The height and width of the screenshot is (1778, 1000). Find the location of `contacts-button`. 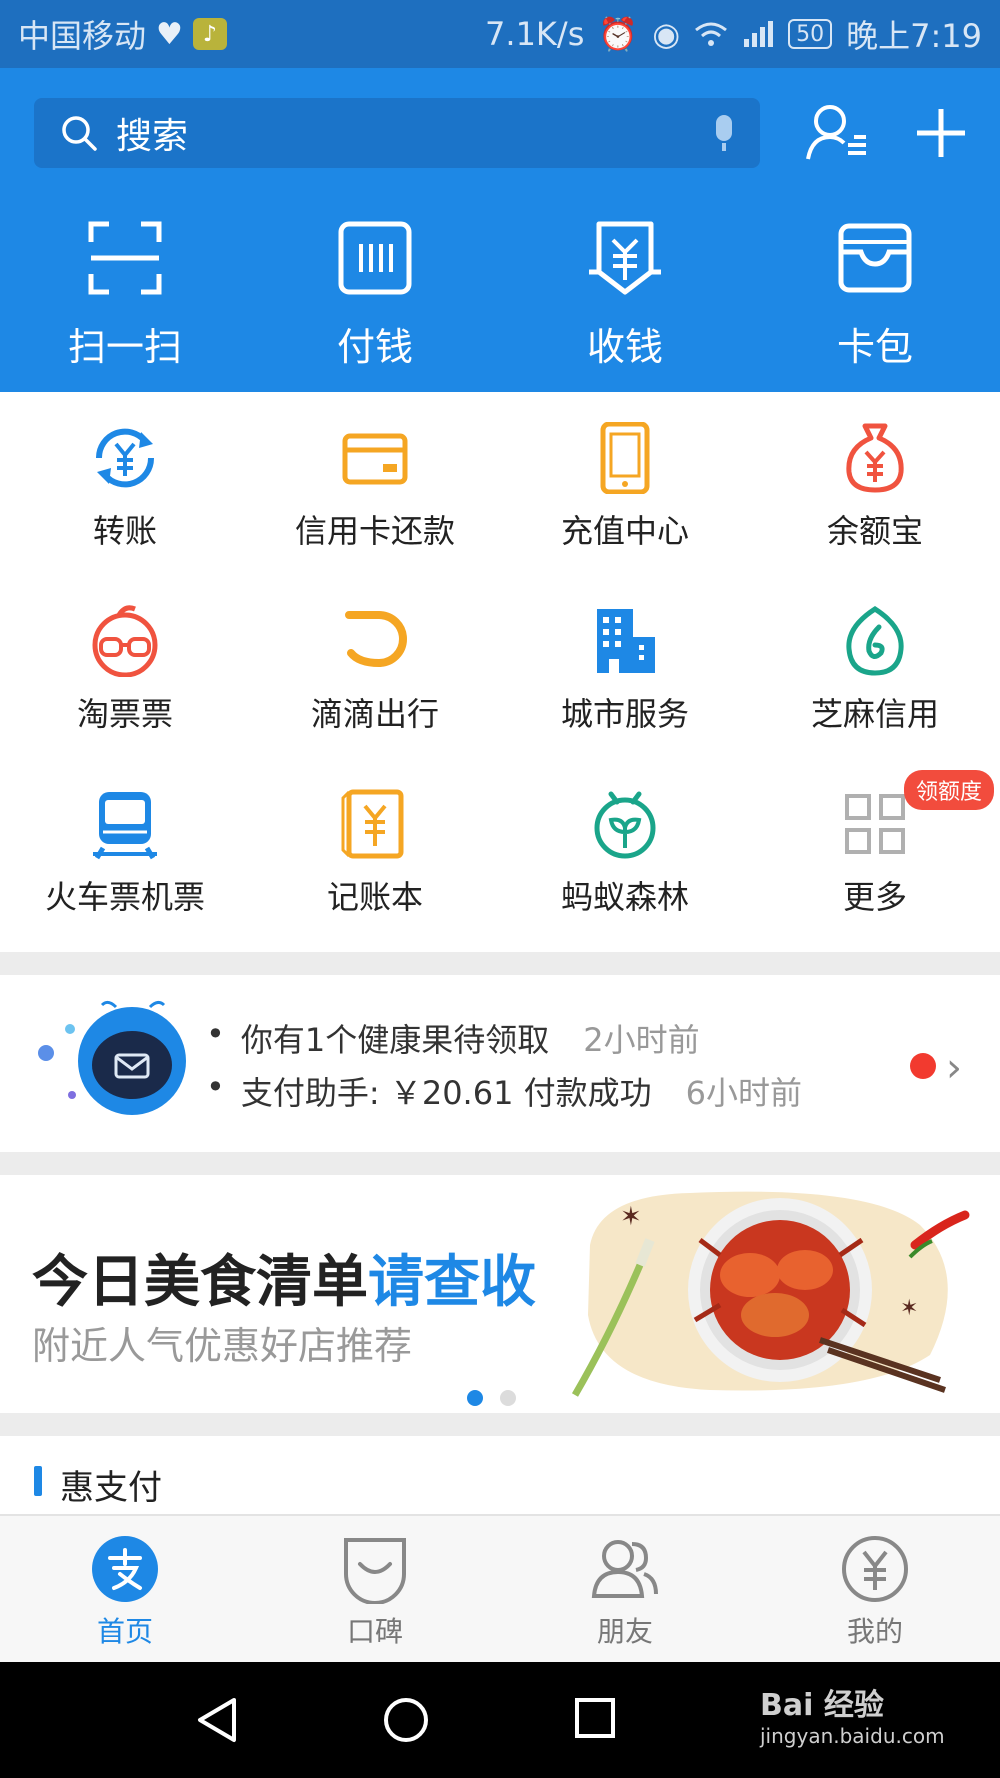

contacts-button is located at coordinates (837, 133).